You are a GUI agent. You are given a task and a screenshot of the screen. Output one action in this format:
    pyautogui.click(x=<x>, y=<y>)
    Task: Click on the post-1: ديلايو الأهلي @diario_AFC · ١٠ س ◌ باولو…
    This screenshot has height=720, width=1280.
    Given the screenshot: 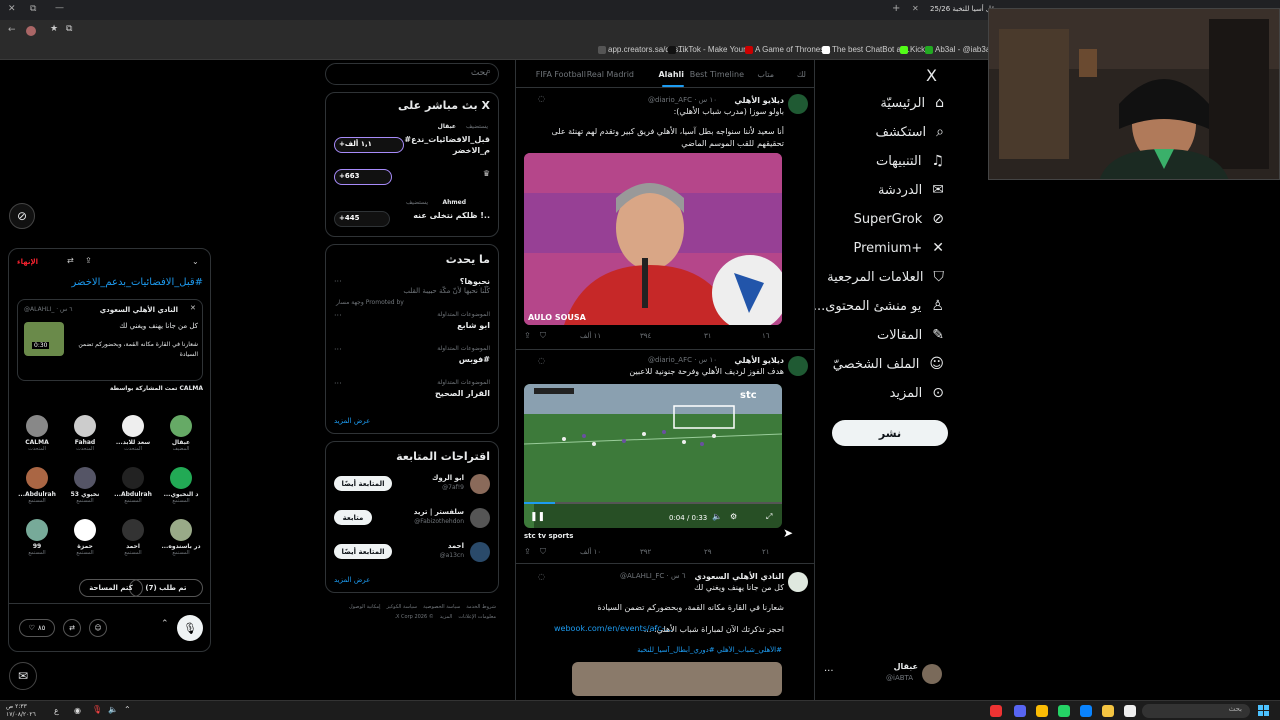 What is the action you would take?
    pyautogui.click(x=665, y=219)
    